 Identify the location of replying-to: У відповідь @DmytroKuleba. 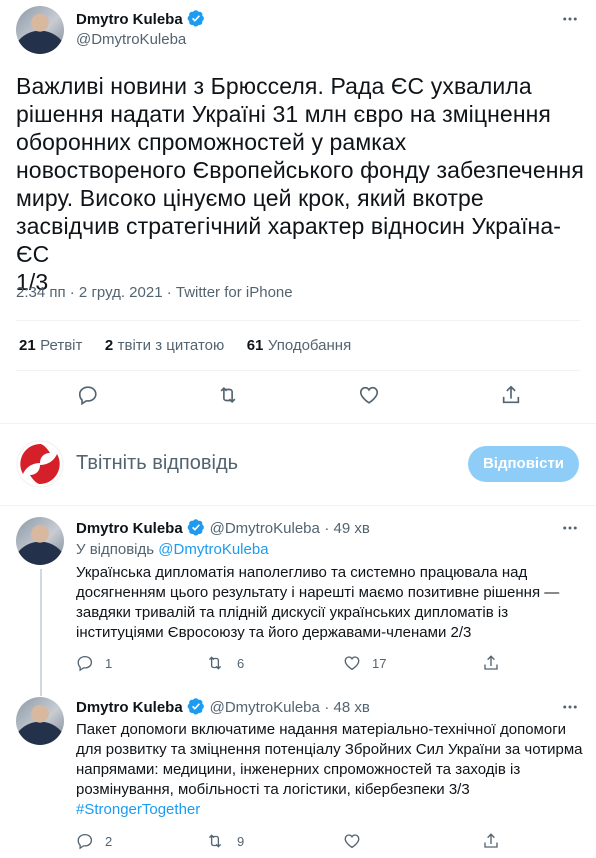
(172, 549).